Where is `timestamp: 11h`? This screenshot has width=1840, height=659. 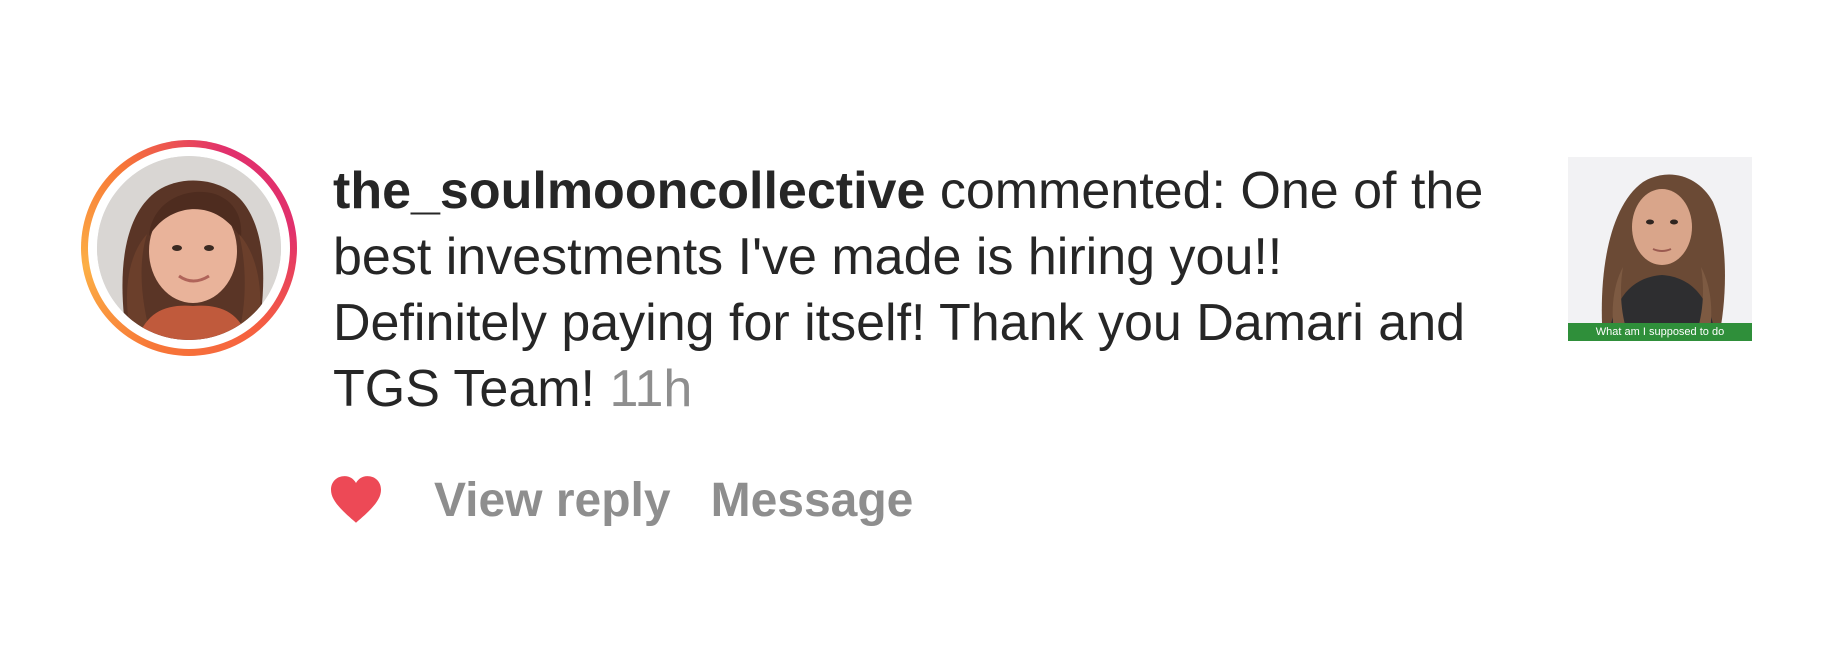
timestamp: 11h is located at coordinates (651, 389).